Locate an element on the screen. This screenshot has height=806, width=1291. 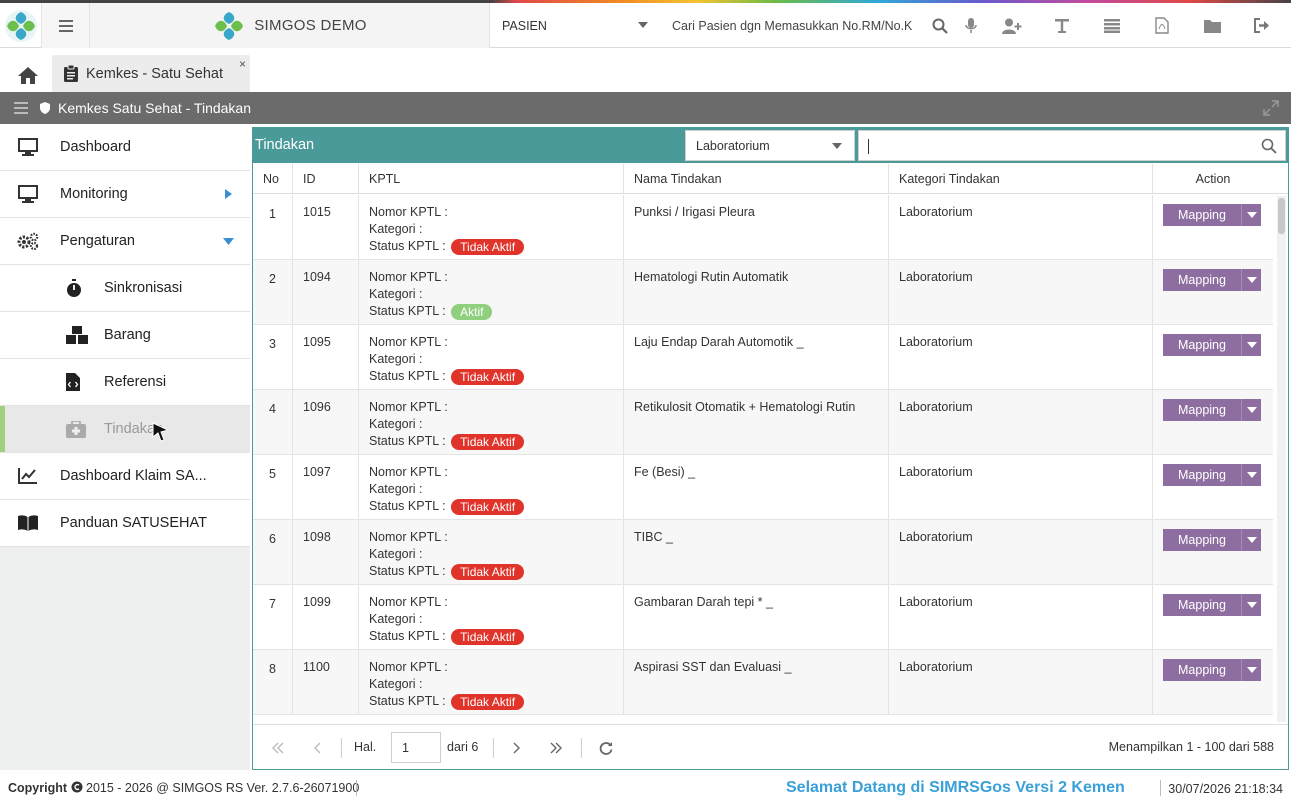
patient-type-select: PASIEN is located at coordinates (575, 25).